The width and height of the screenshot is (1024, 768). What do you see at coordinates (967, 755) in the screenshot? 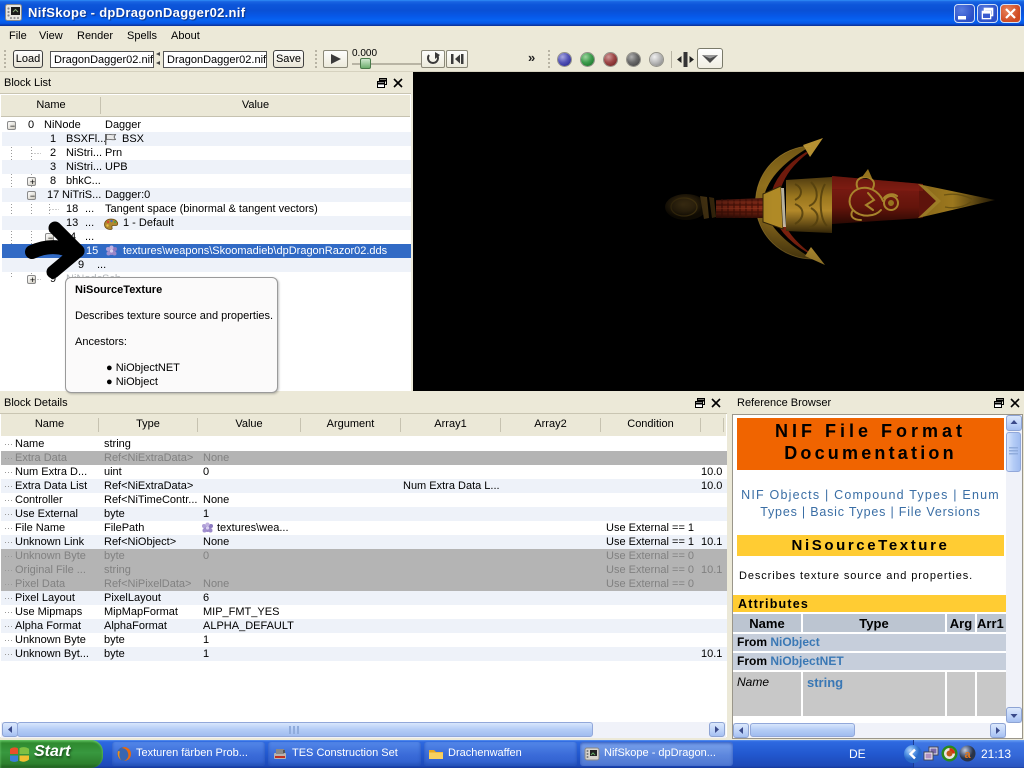
I see `svg-text: a` at bounding box center [967, 755].